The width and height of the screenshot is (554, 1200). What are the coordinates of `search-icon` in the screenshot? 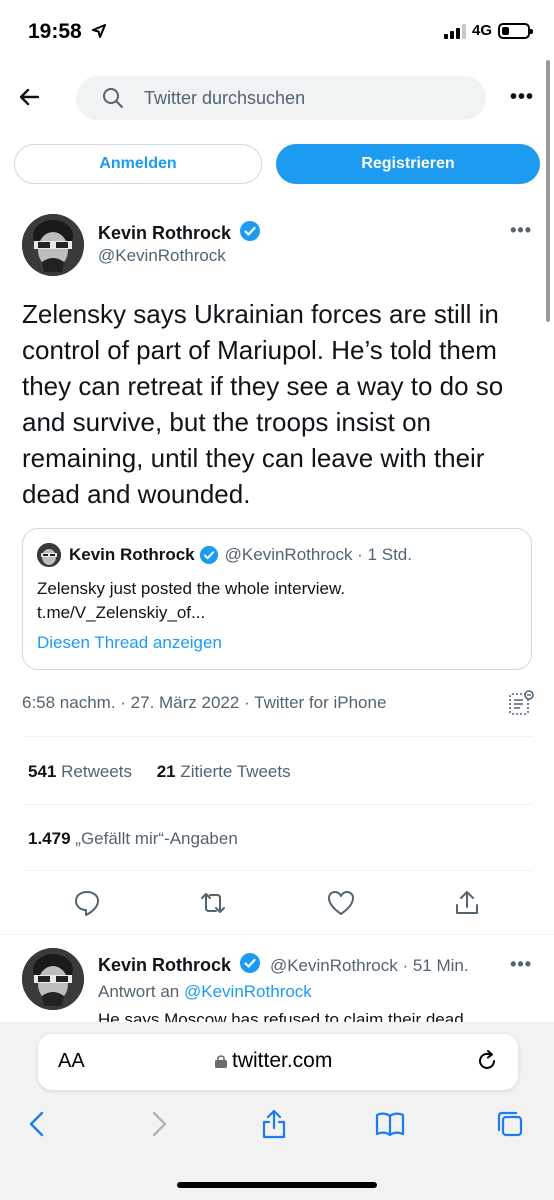 It's located at (113, 98).